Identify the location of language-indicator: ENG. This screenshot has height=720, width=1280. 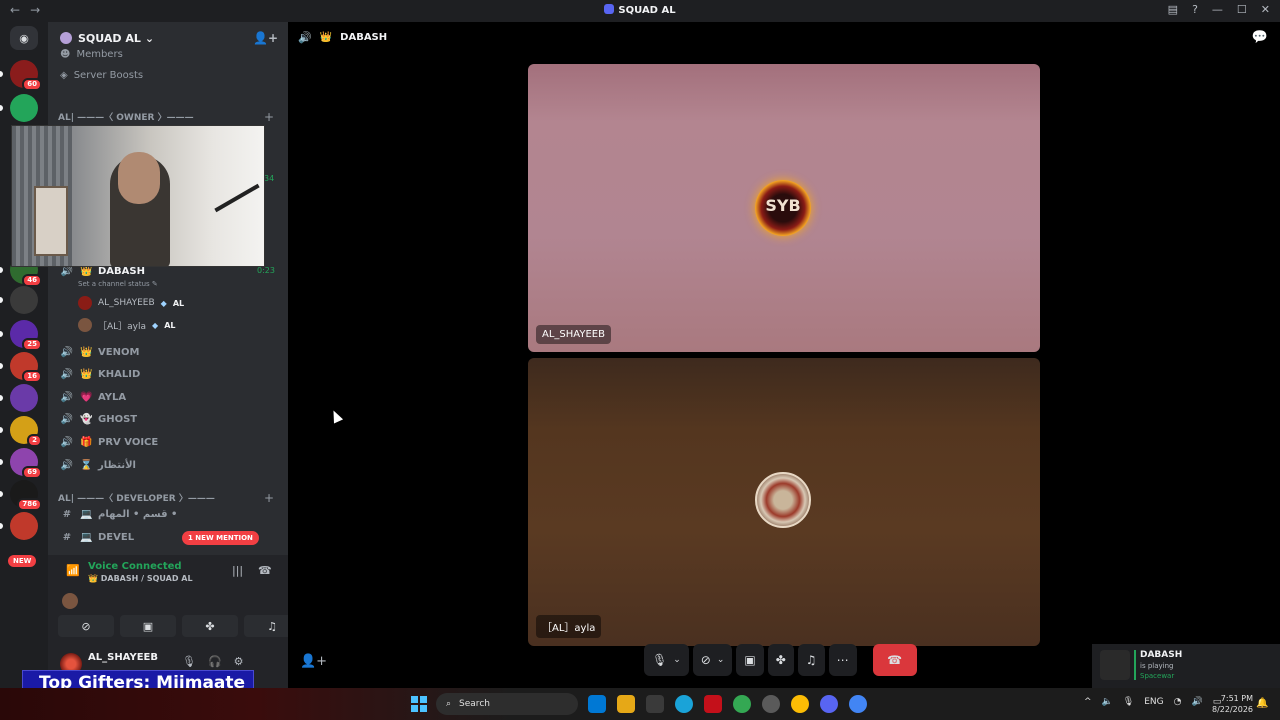
(1153, 702).